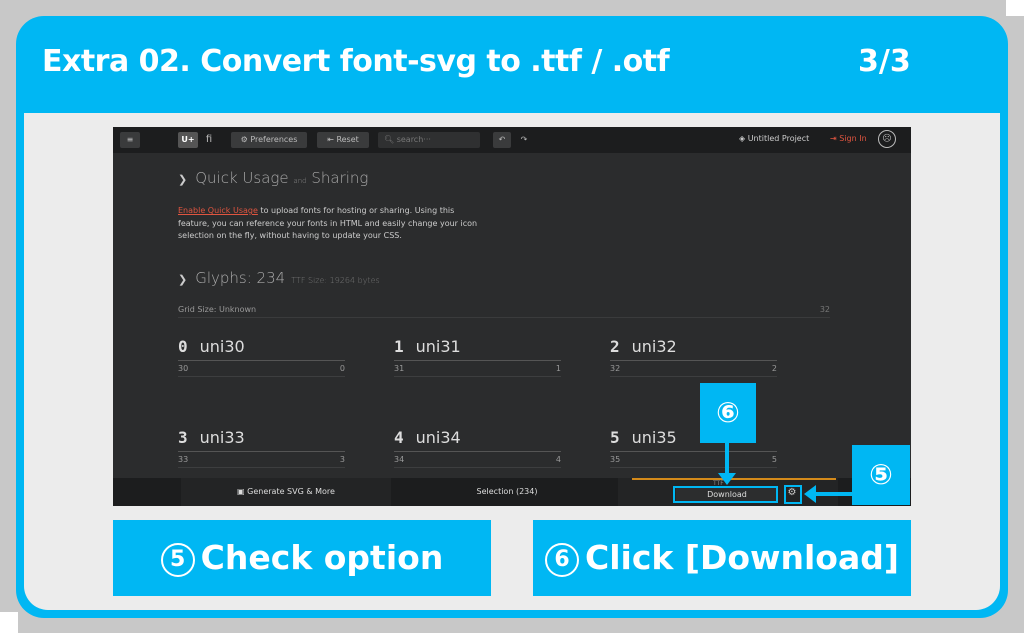 Image resolution: width=1024 pixels, height=633 pixels. I want to click on glyph-char: 2, so click(615, 346).